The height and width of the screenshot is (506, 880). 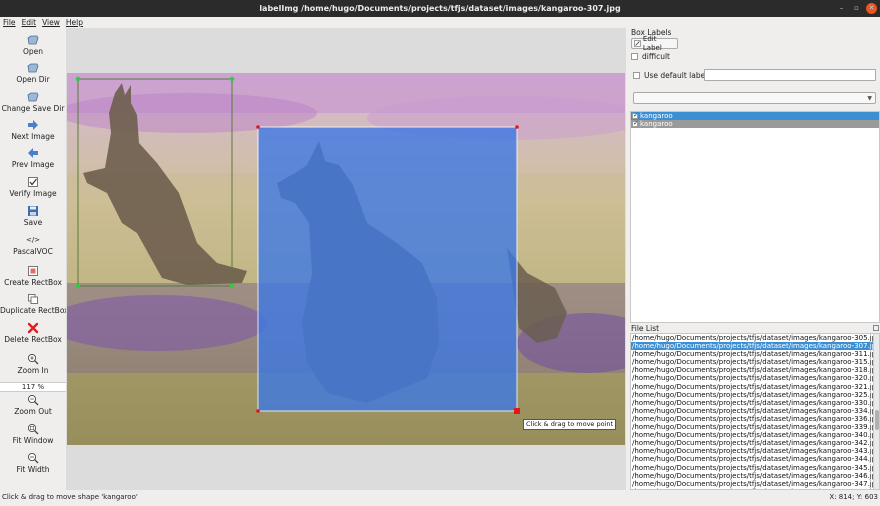 I want to click on cursor-coordinates: X: 814; Y: 603, so click(x=853, y=497).